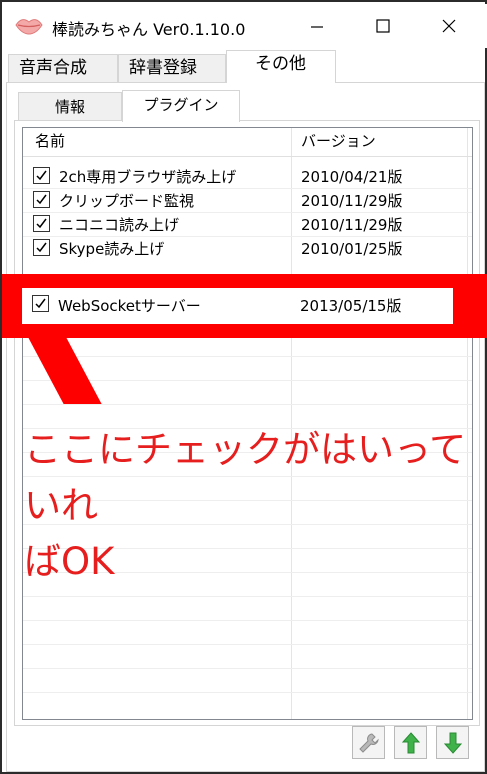  What do you see at coordinates (449, 26) in the screenshot?
I see `close-button` at bounding box center [449, 26].